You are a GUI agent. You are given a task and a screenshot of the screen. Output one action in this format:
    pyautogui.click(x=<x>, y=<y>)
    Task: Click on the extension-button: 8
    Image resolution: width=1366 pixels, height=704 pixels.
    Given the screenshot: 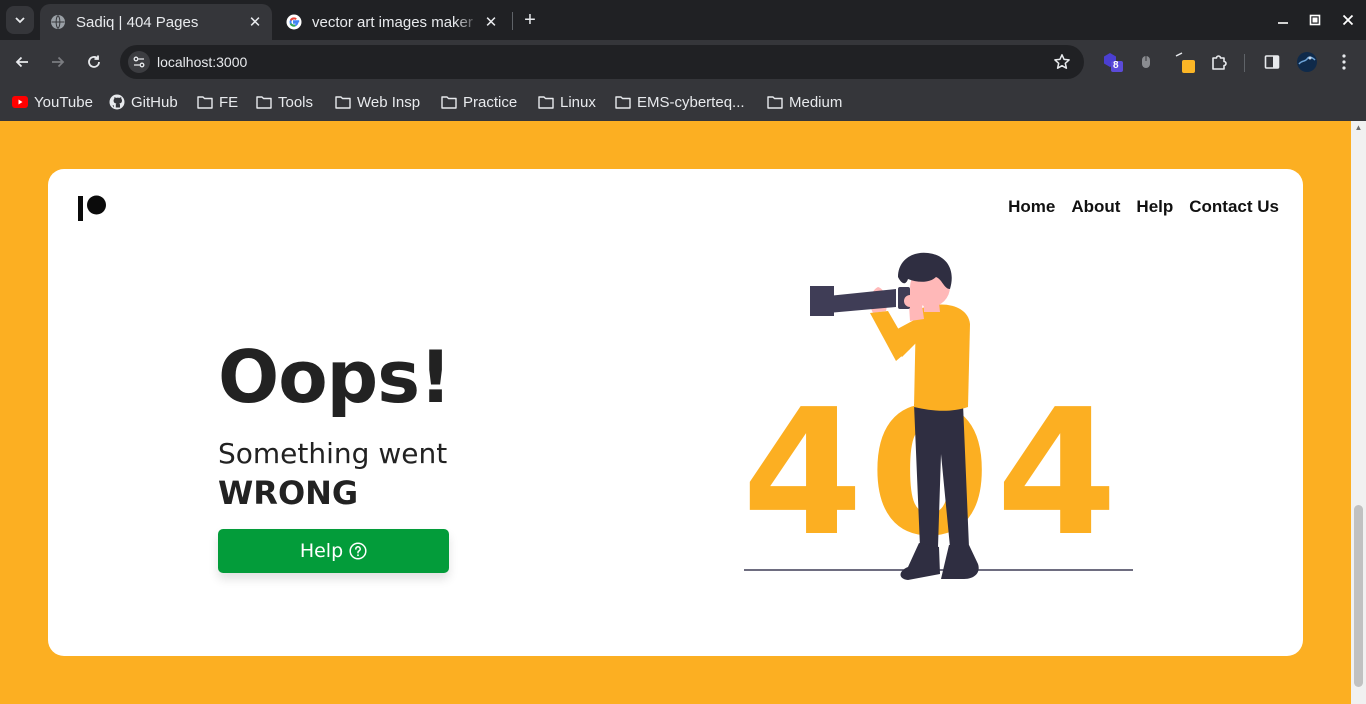 What is the action you would take?
    pyautogui.click(x=1112, y=62)
    